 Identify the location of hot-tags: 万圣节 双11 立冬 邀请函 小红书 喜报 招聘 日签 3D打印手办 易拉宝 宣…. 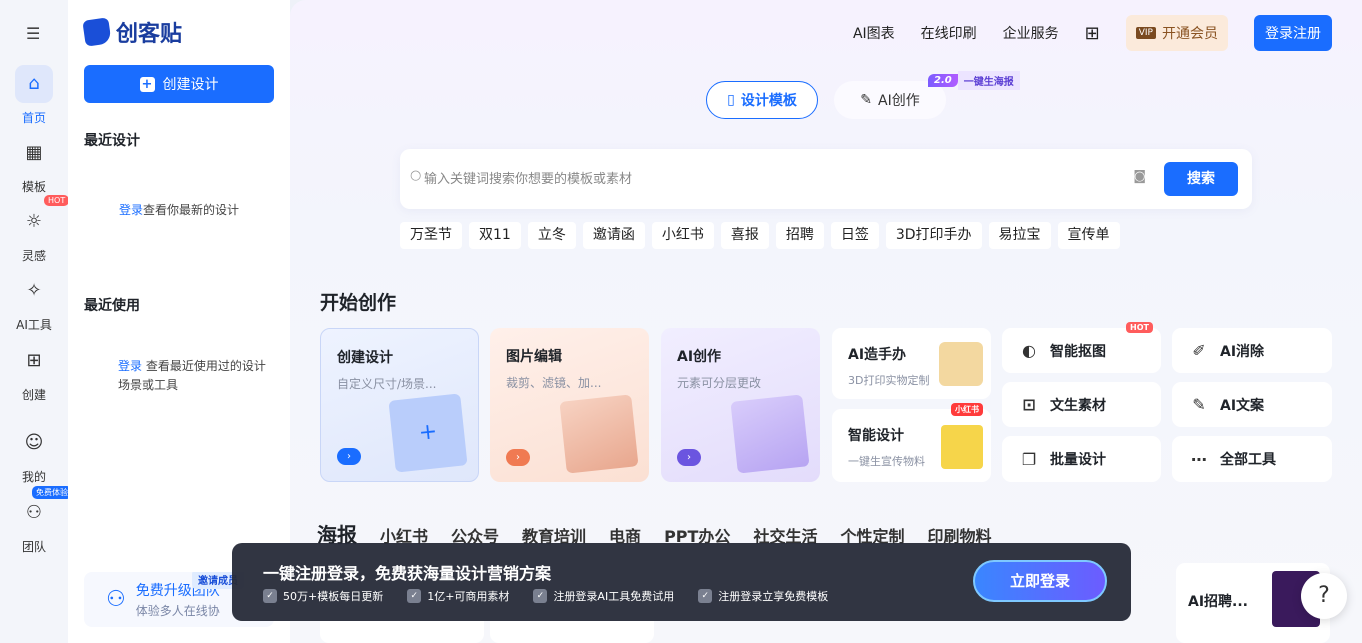
(760, 235).